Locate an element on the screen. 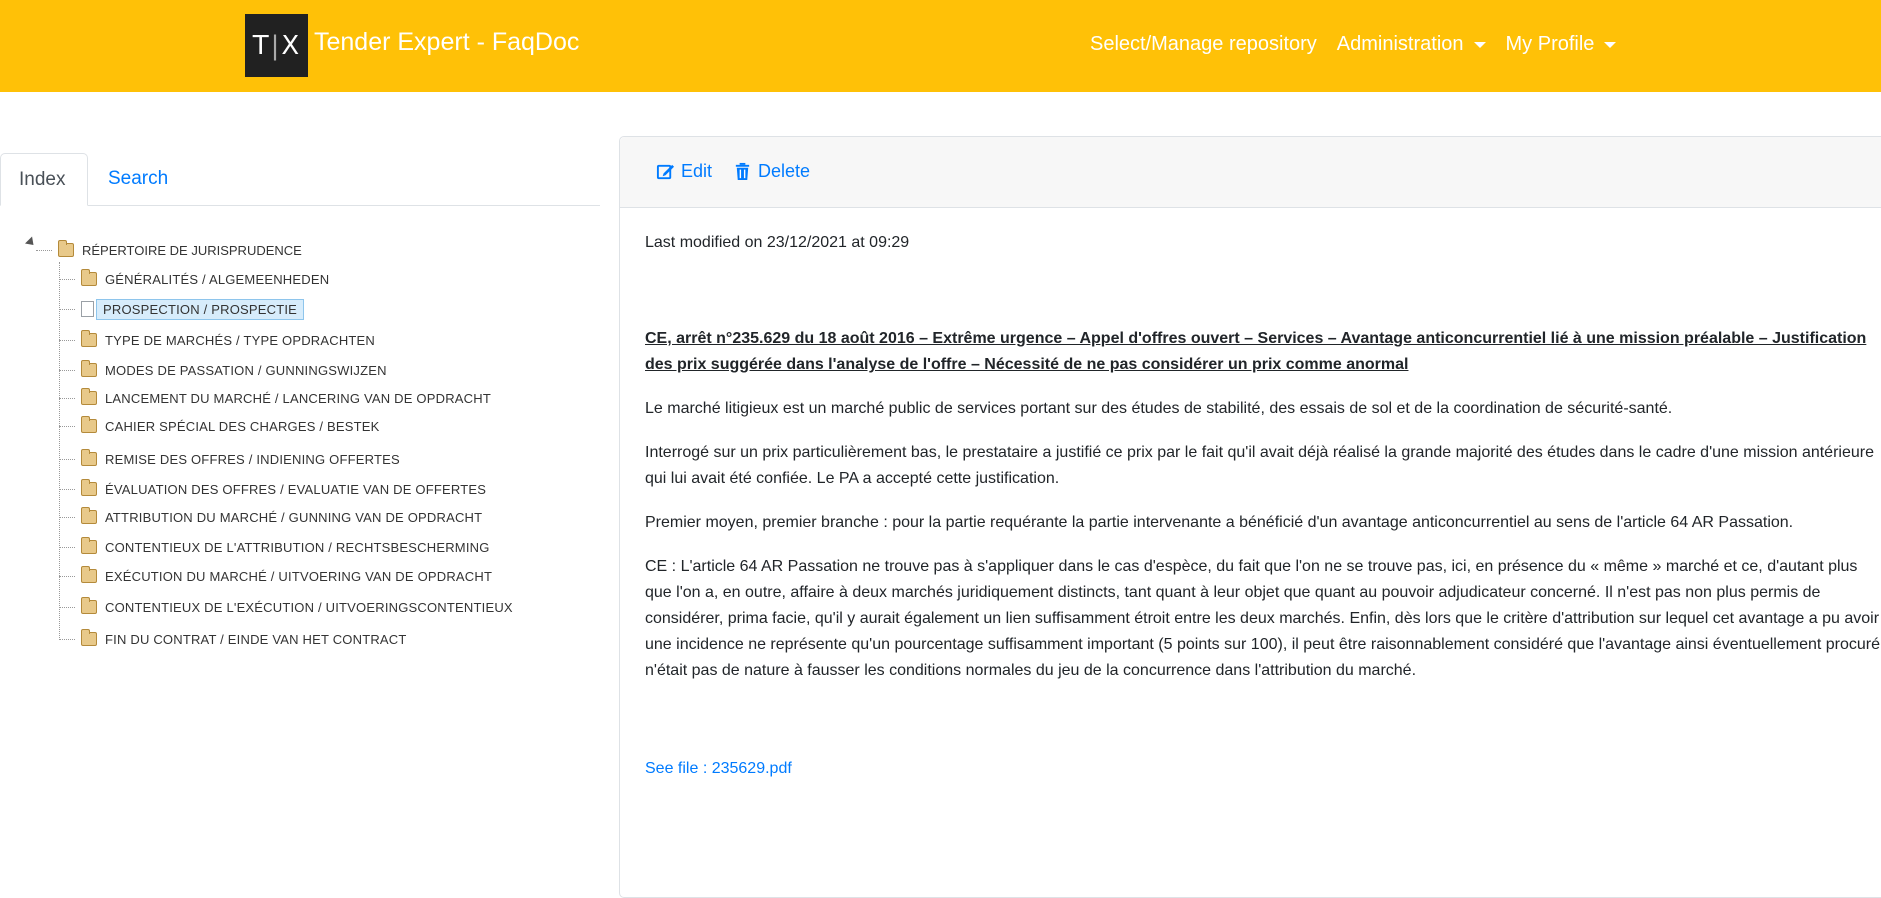 This screenshot has width=1881, height=898. tree-item: CAHIER SPÉCIAL DES CHARGES / BESTEK is located at coordinates (219, 426).